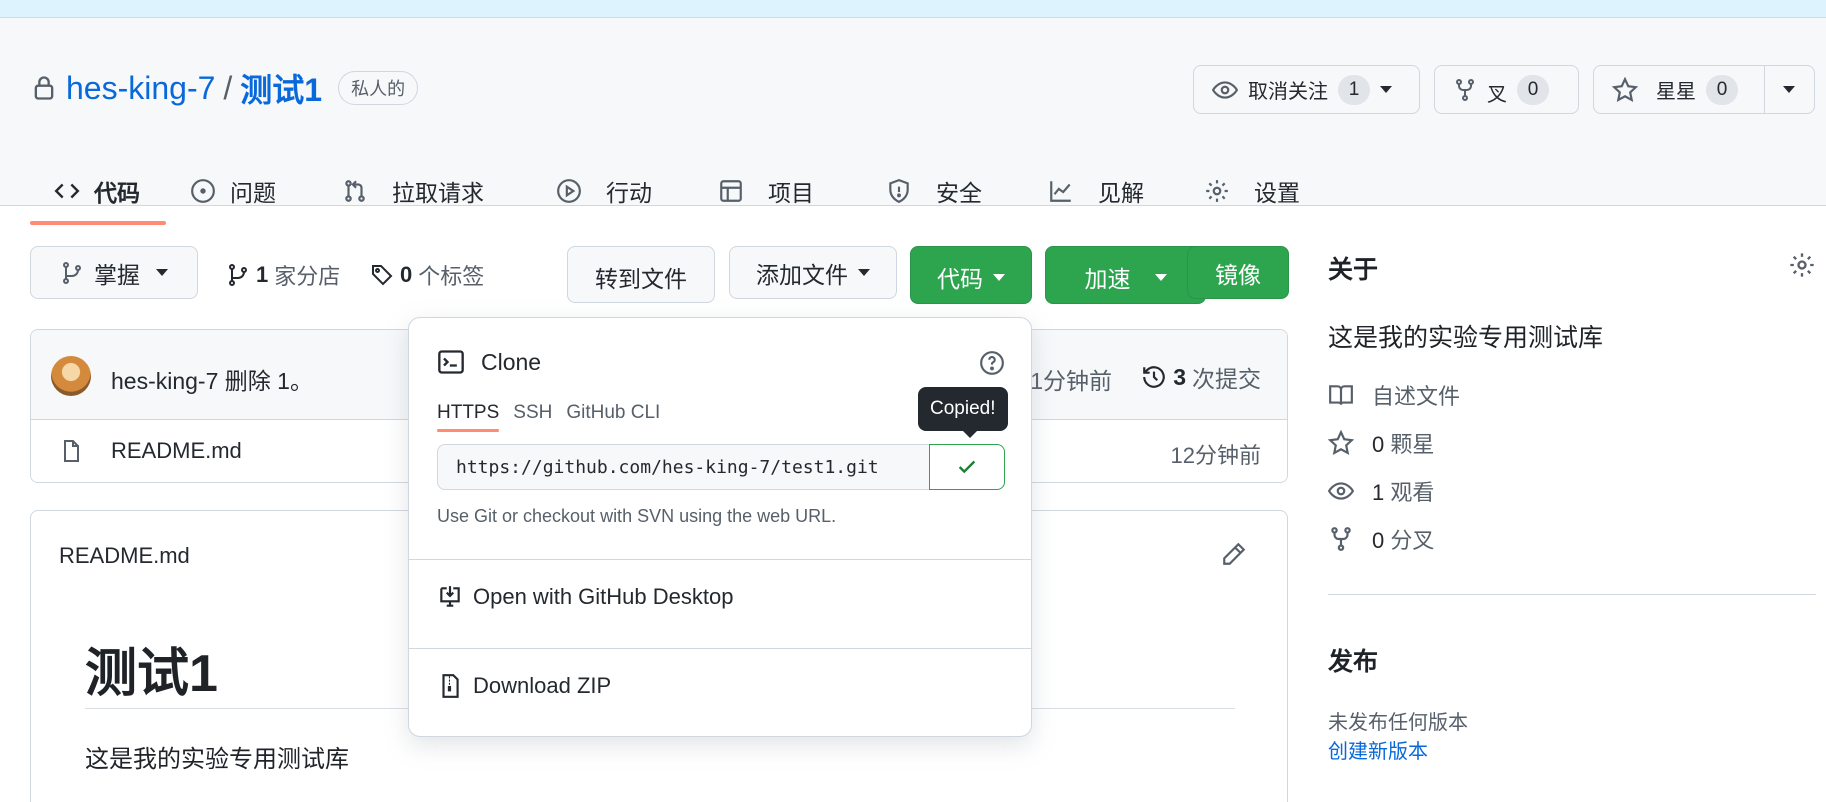 The height and width of the screenshot is (802, 1826). I want to click on fork-count: 0, so click(1533, 89).